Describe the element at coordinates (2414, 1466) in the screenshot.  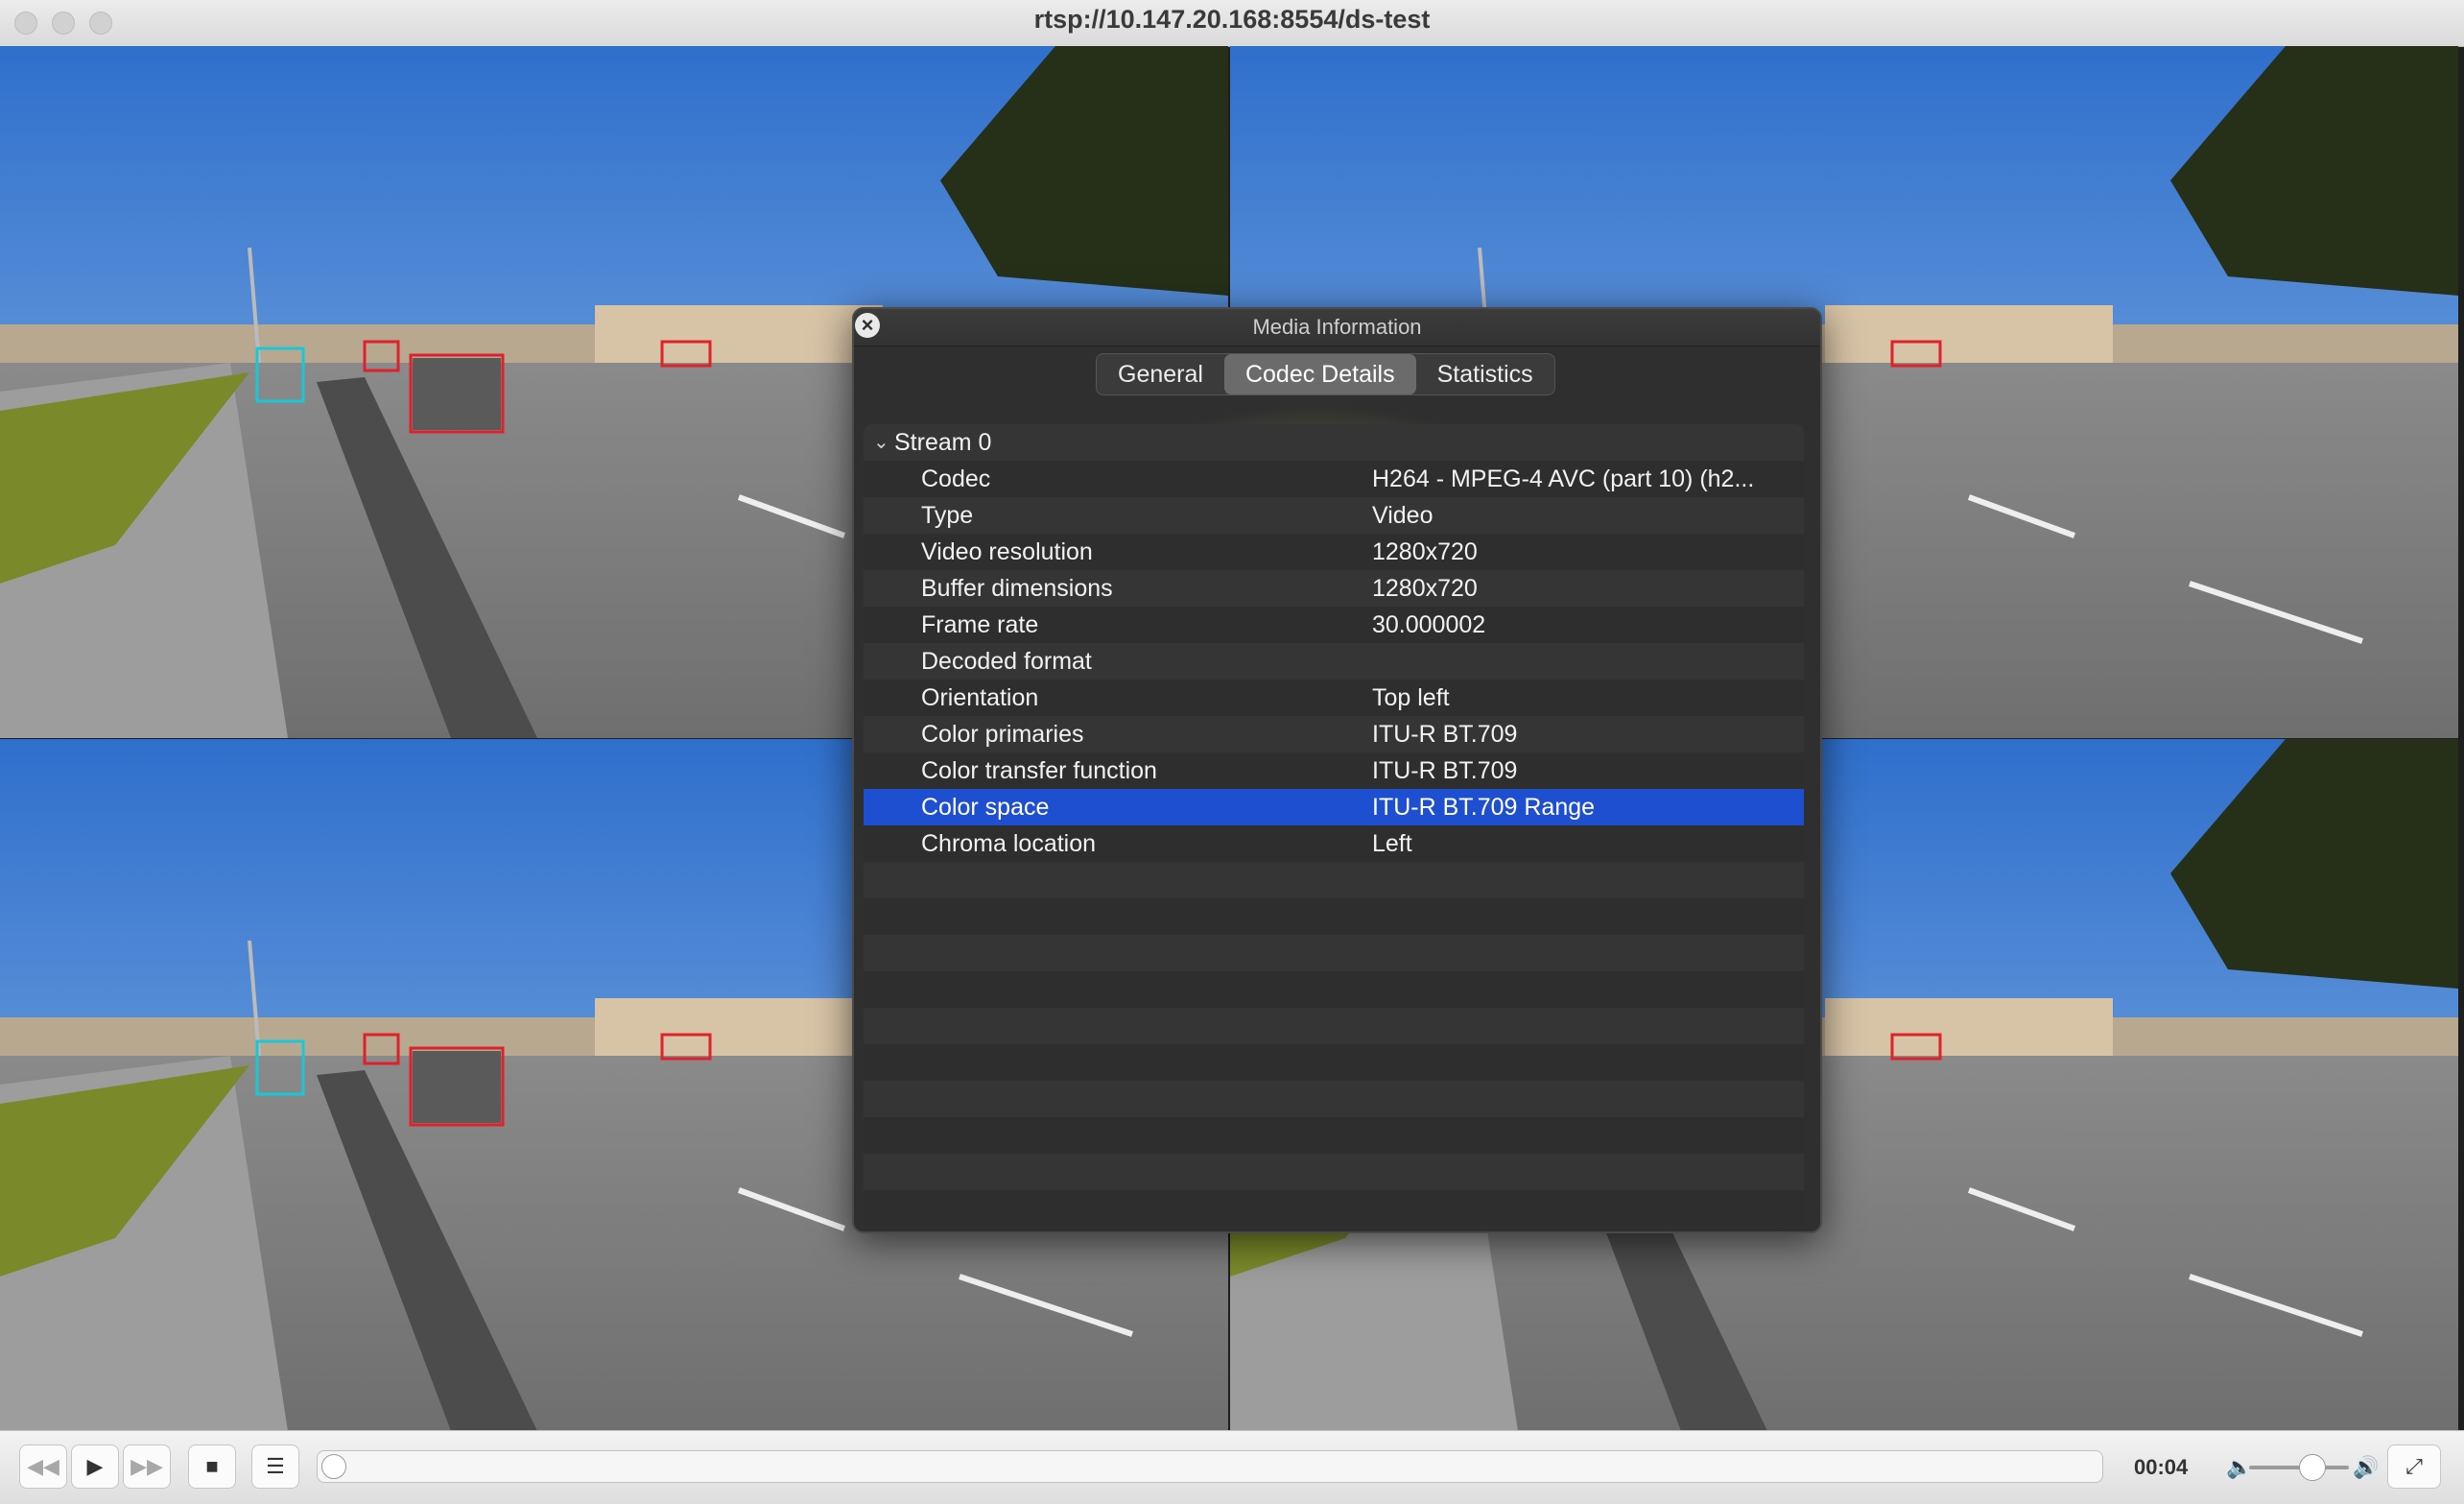
I see `fullscreen-icon: ⤢` at that location.